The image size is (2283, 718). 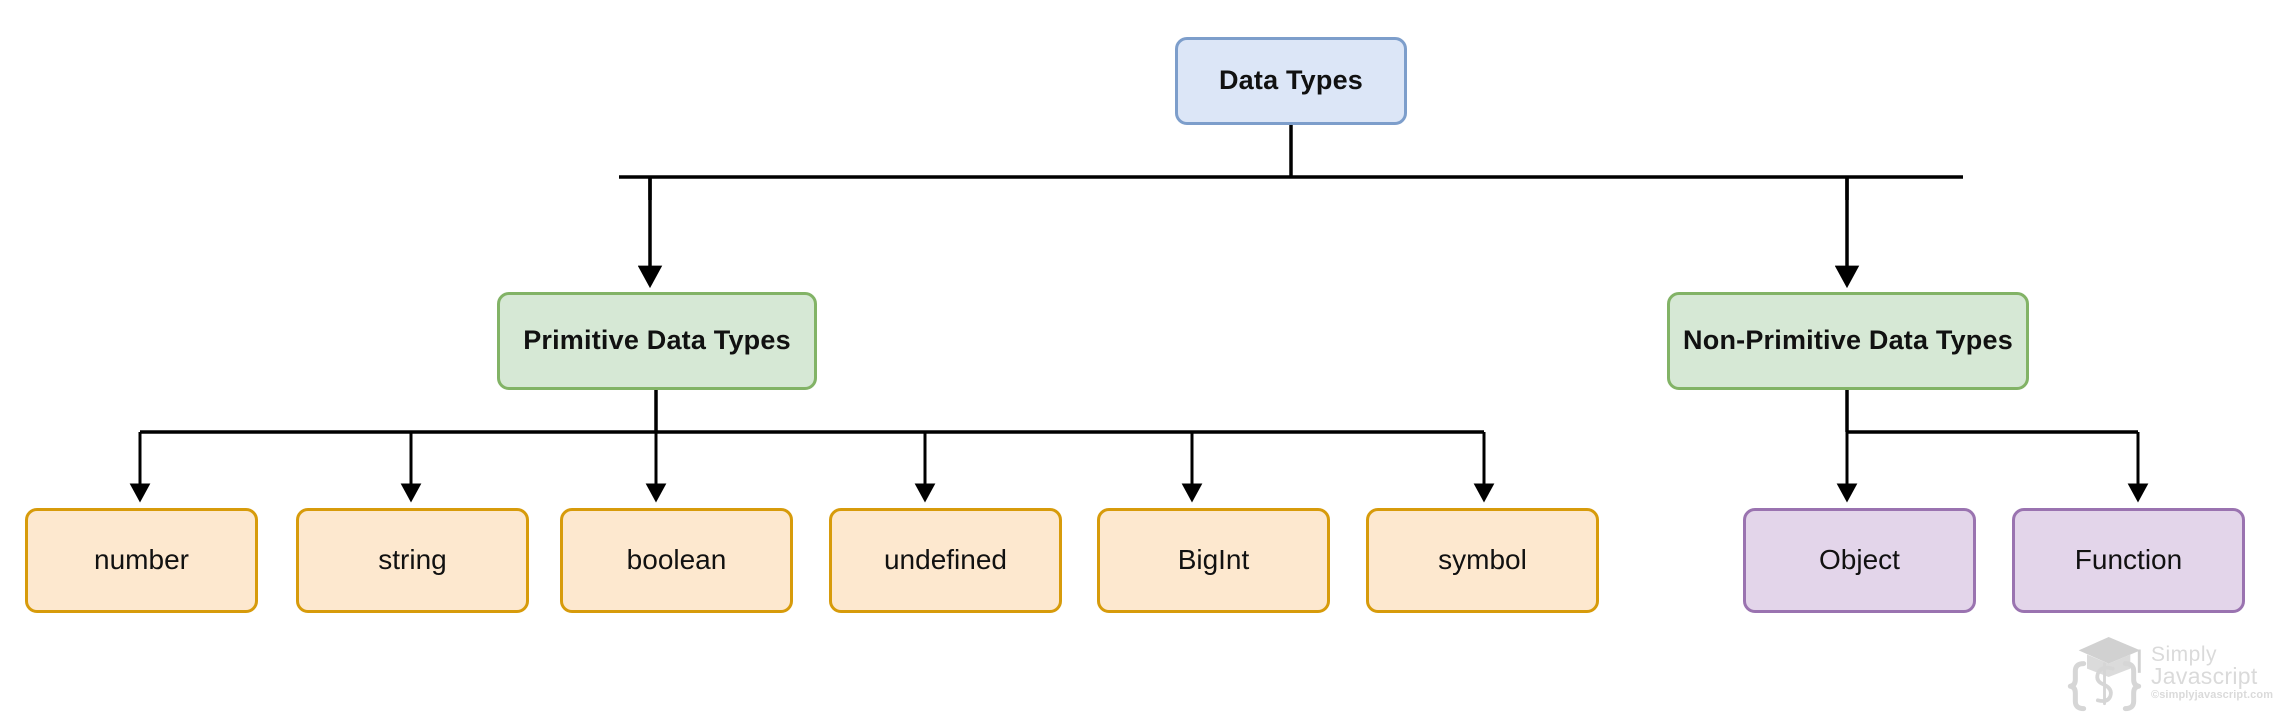 I want to click on watermark-line-simply: Simply, so click(x=2184, y=654).